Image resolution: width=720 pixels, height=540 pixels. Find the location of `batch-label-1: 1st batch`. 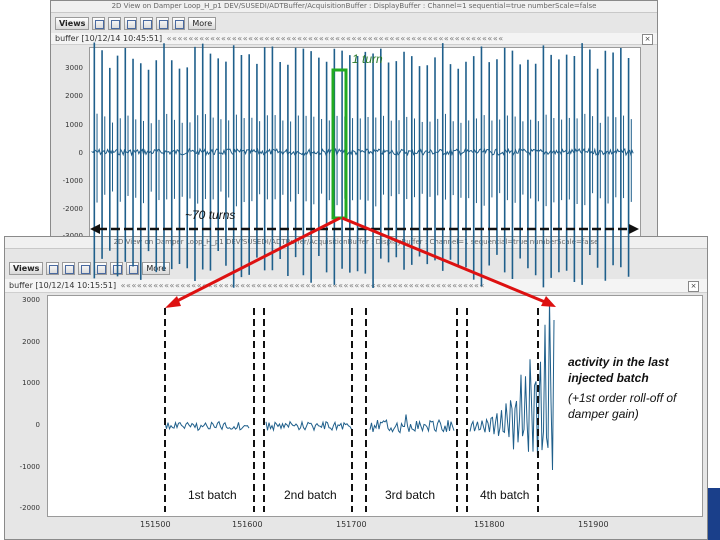

batch-label-1: 1st batch is located at coordinates (212, 495).